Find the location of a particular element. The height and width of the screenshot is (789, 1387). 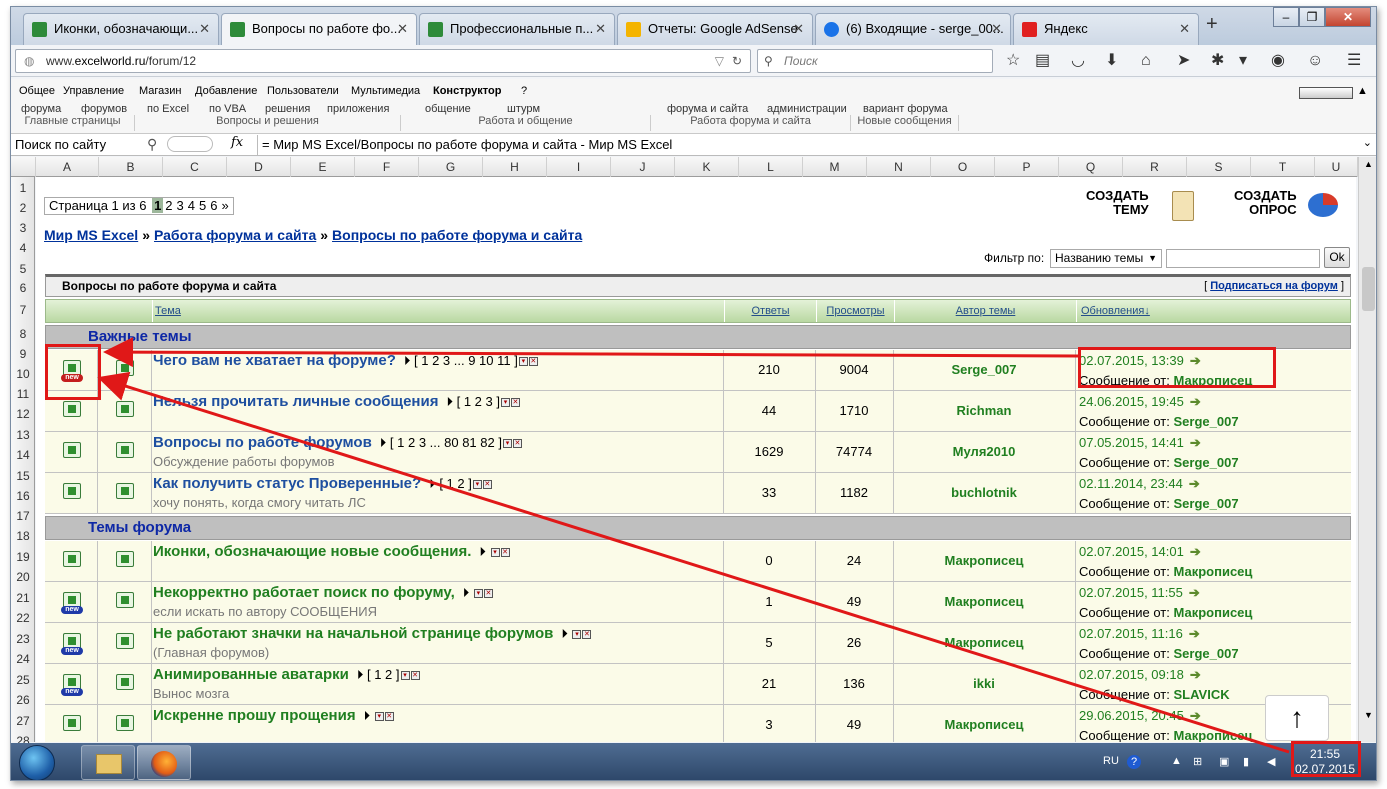

arrow-update-to-icon is located at coordinates (591, 352).